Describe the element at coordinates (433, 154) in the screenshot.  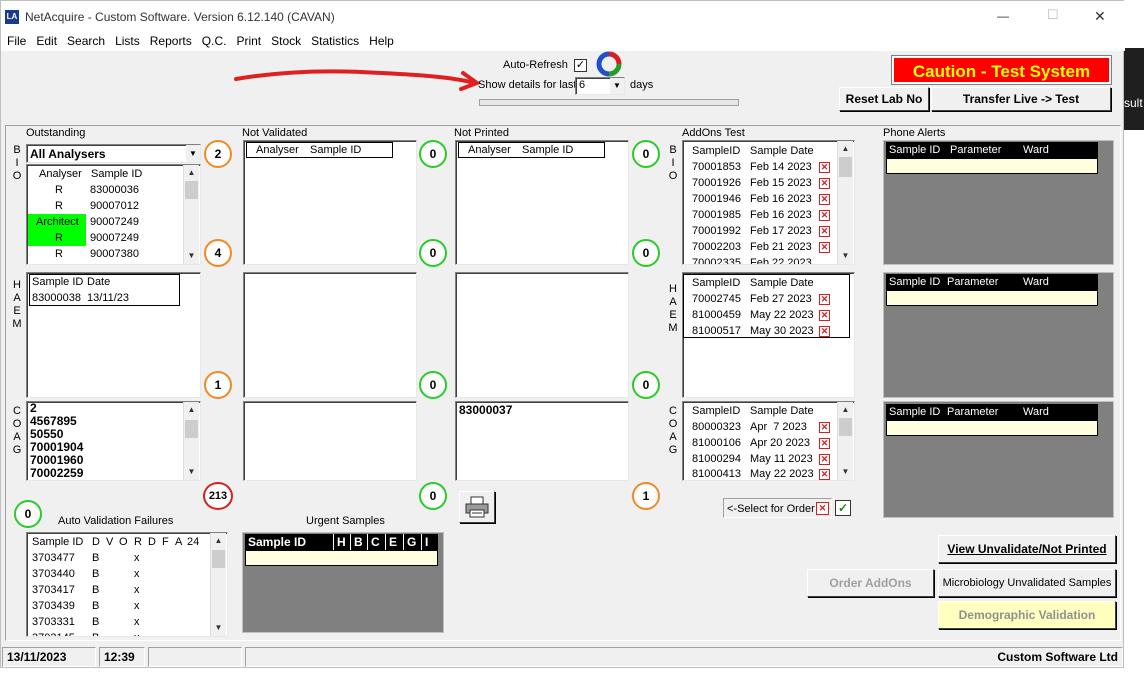
I see `count-not-validated-bio-top: 0` at that location.